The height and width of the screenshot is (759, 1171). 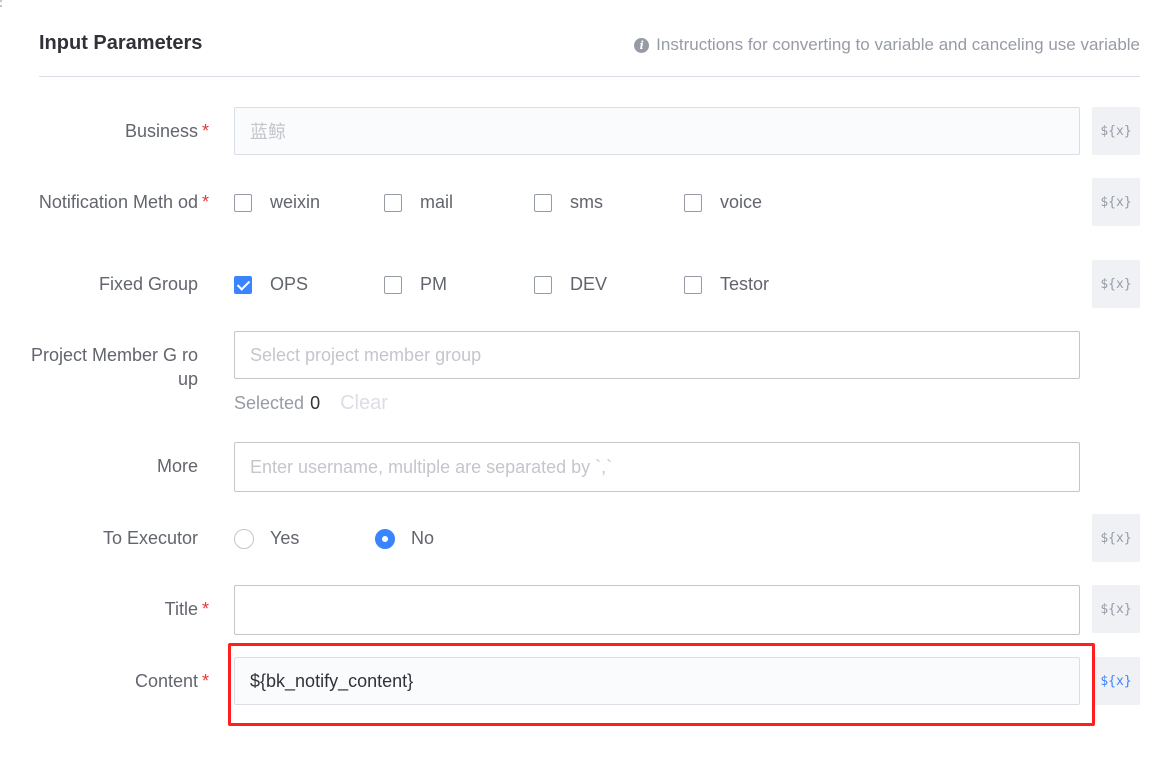 What do you see at coordinates (295, 202) in the screenshot?
I see `checkbox-label: weixin` at bounding box center [295, 202].